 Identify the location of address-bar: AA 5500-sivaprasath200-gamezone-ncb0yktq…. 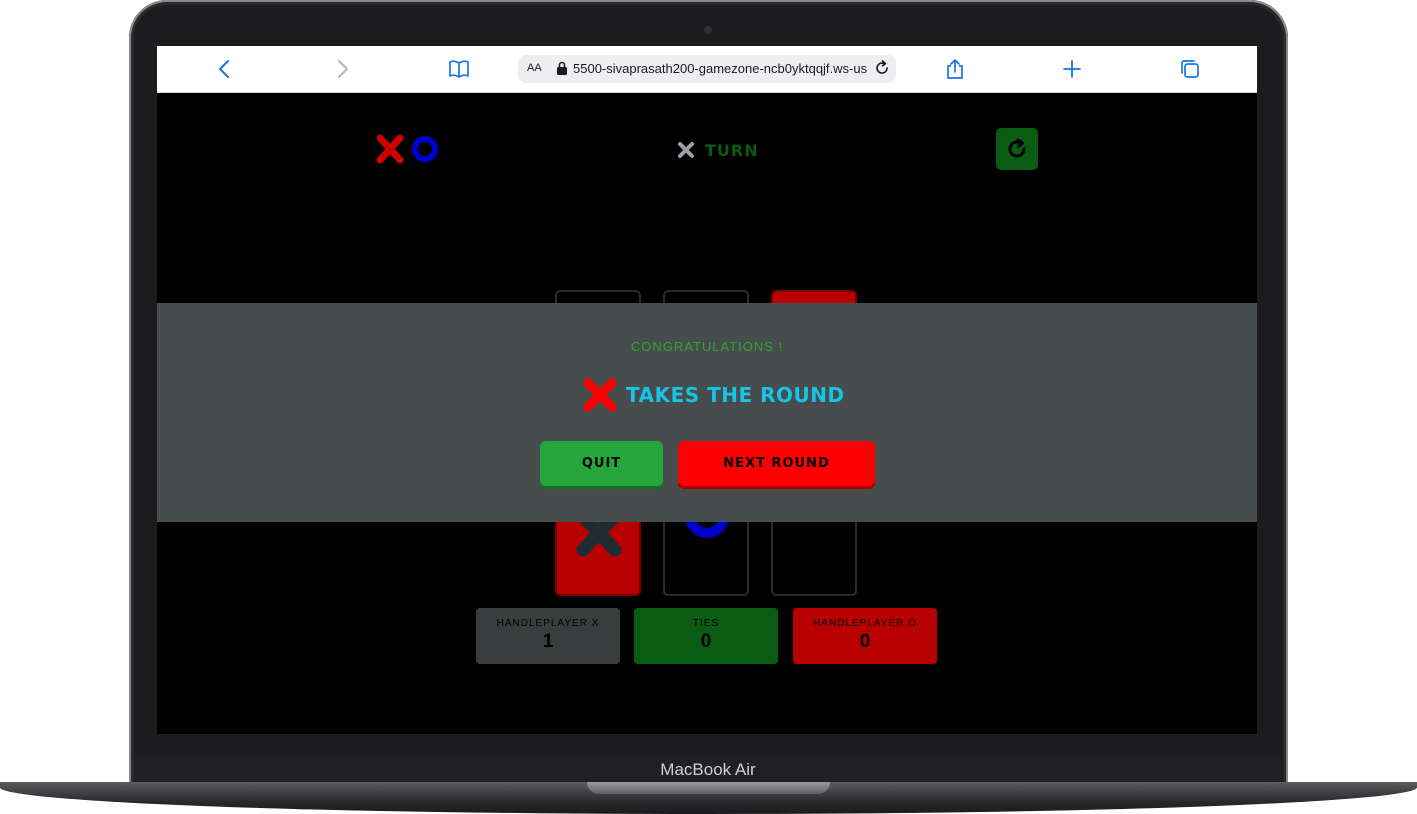
(707, 69).